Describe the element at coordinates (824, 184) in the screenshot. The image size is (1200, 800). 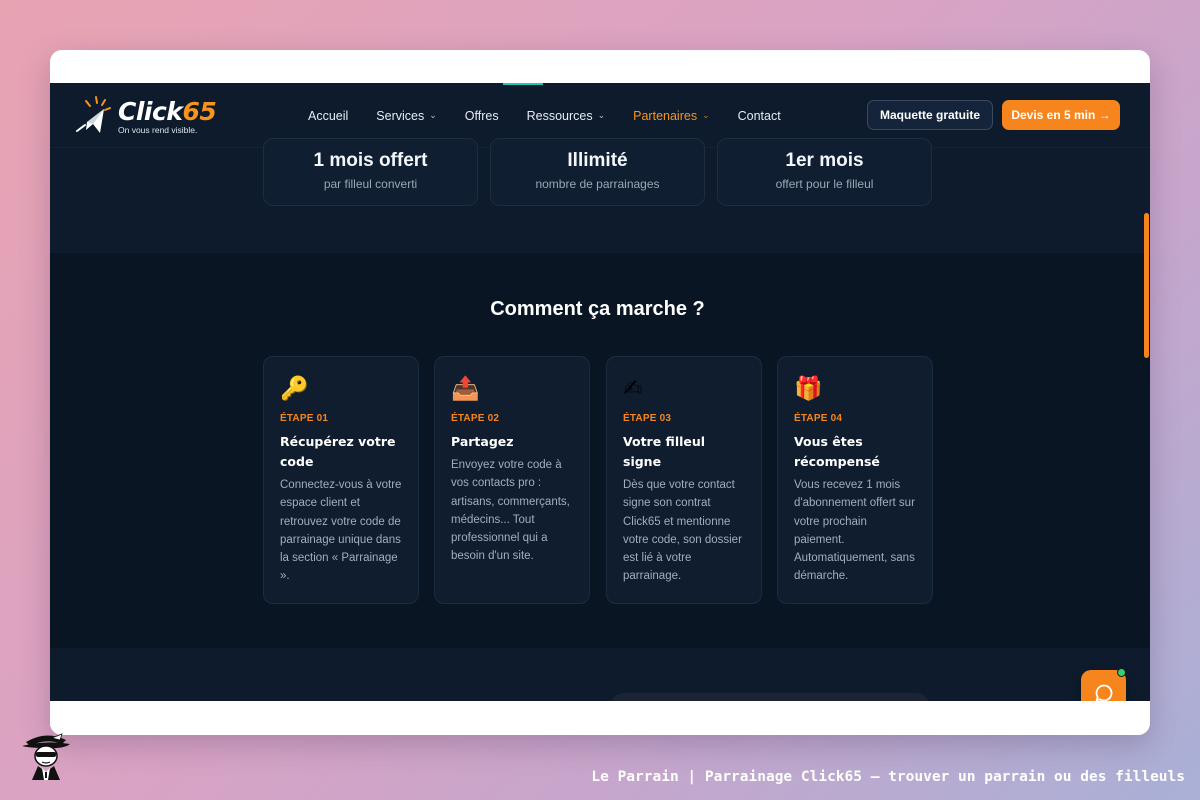
I see `stat-caption: offert pour le filleul` at that location.